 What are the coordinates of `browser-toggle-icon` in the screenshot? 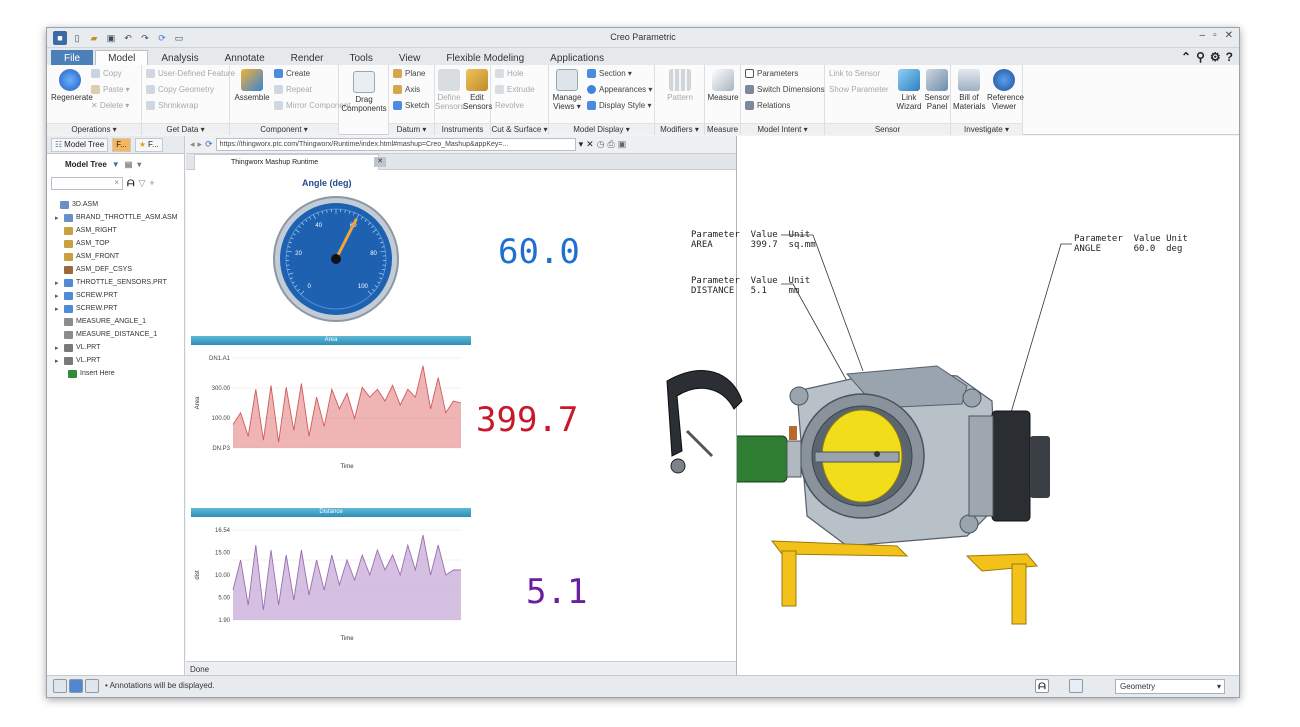 It's located at (92, 686).